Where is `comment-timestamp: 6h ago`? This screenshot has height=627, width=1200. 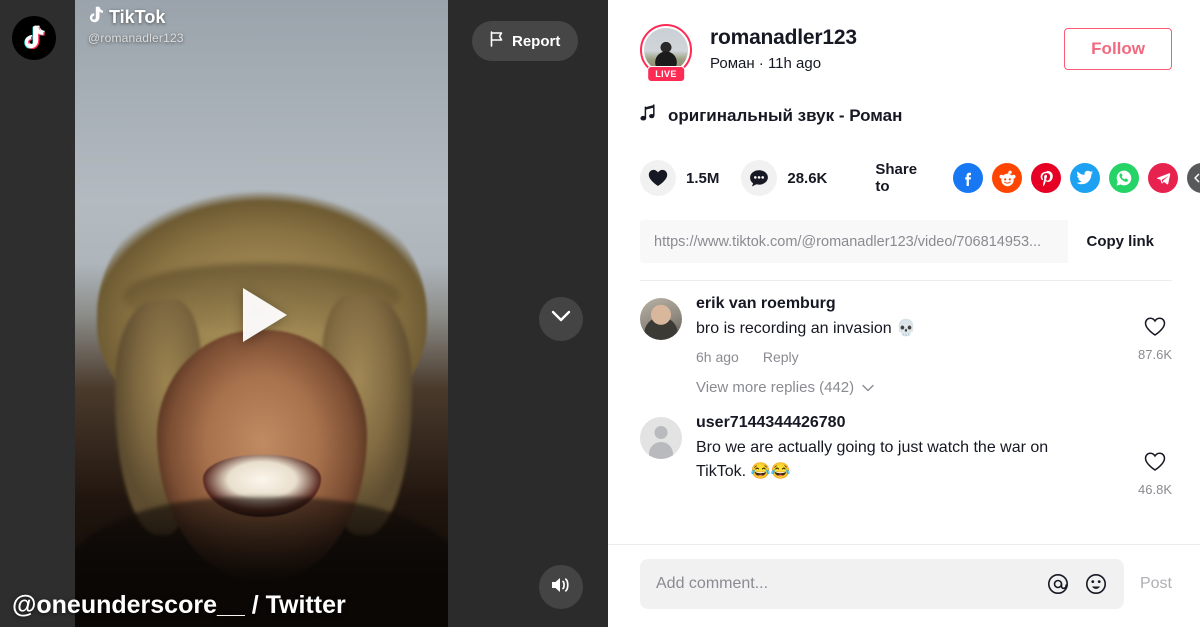 comment-timestamp: 6h ago is located at coordinates (717, 357).